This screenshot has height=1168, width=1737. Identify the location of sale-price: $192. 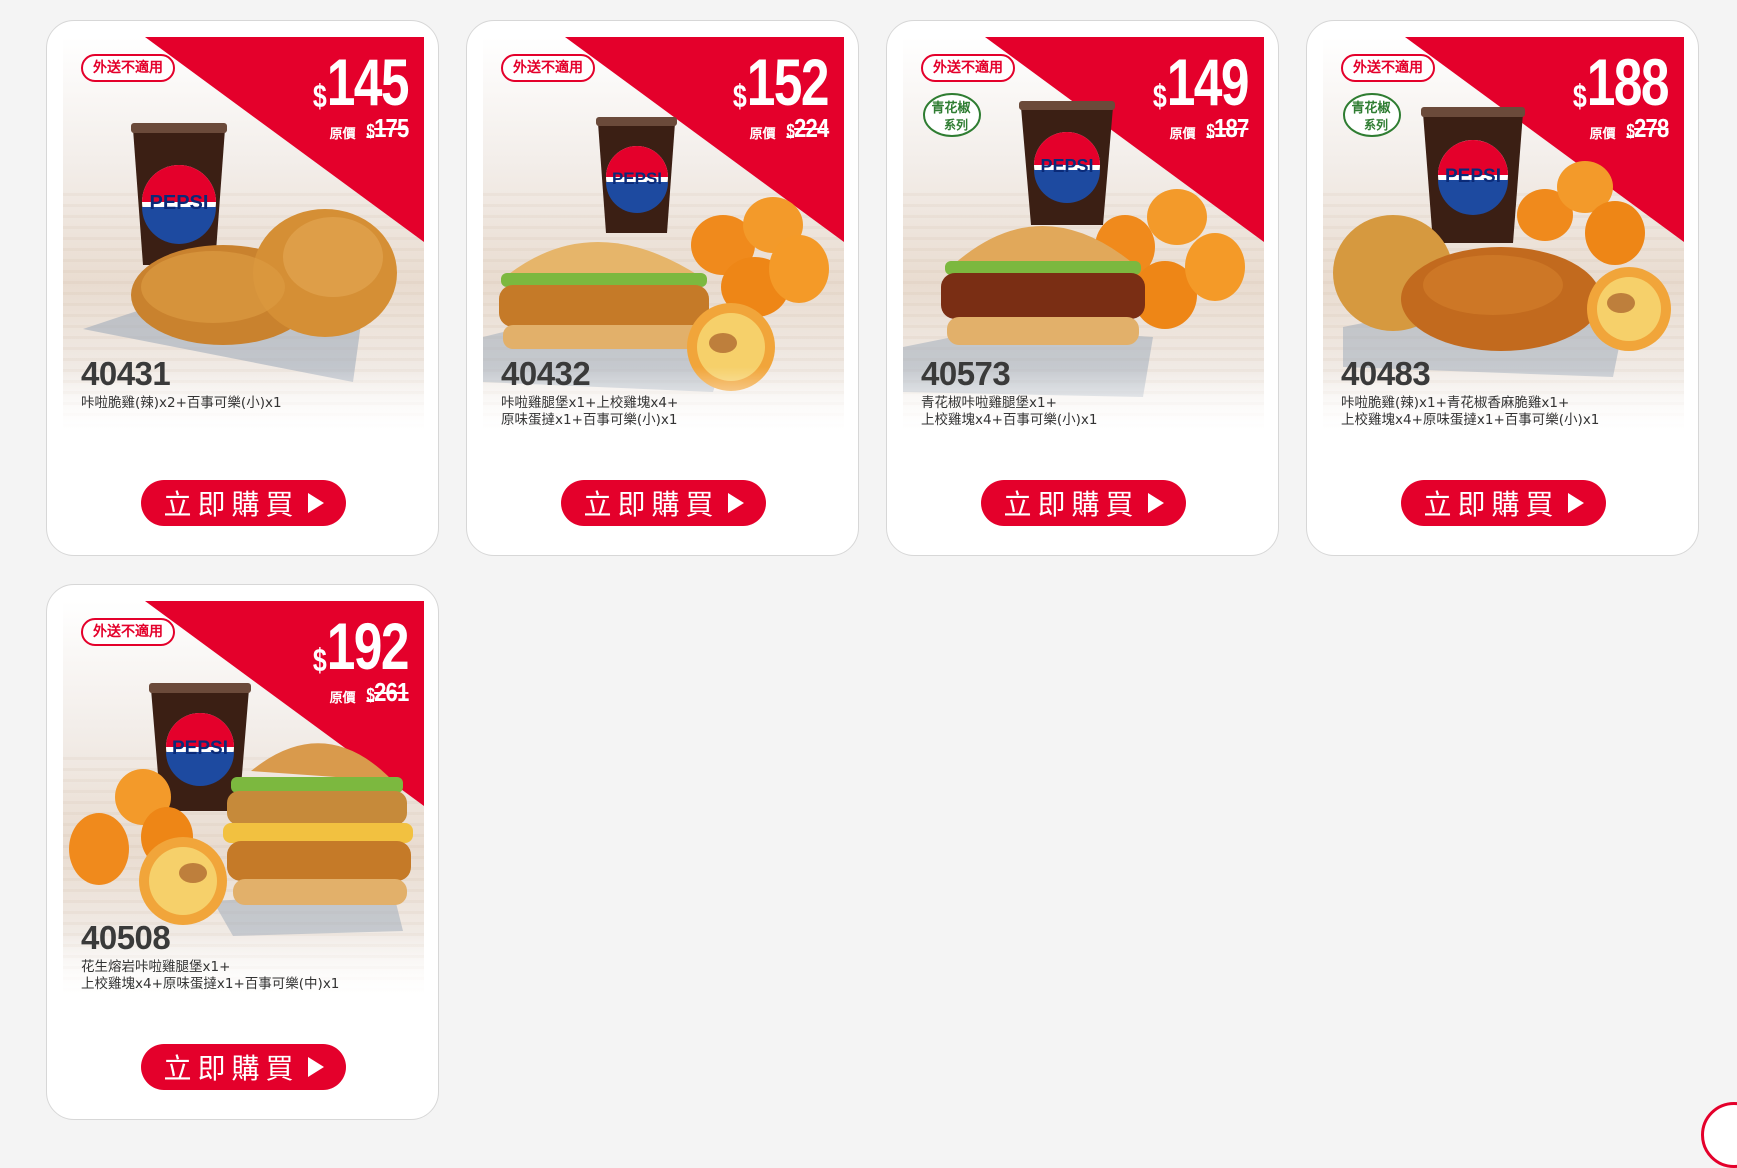
(361, 646).